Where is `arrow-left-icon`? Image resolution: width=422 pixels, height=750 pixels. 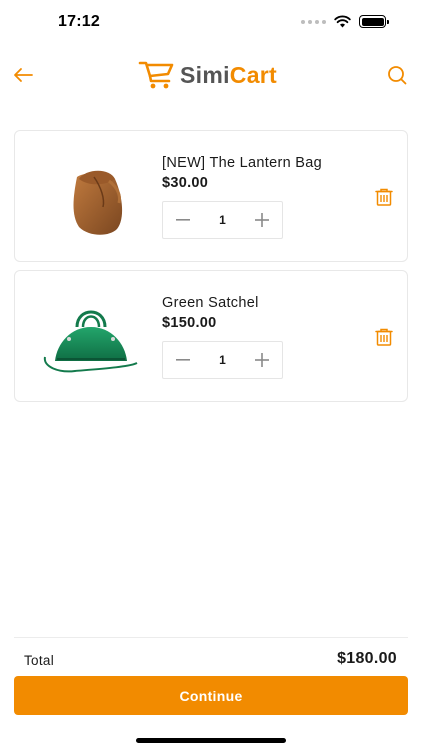 arrow-left-icon is located at coordinates (23, 75).